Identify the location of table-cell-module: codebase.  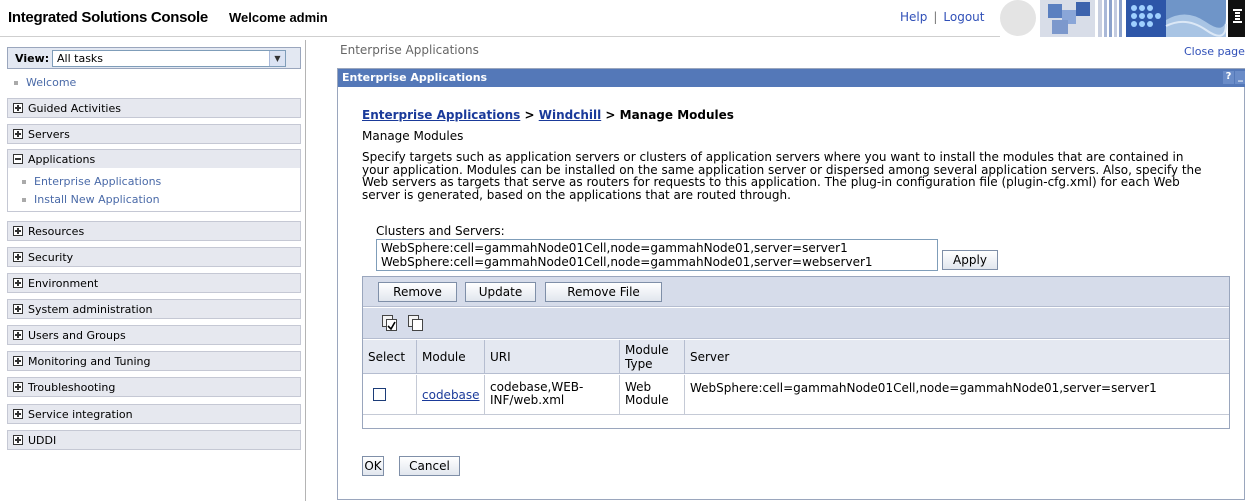
(451, 395).